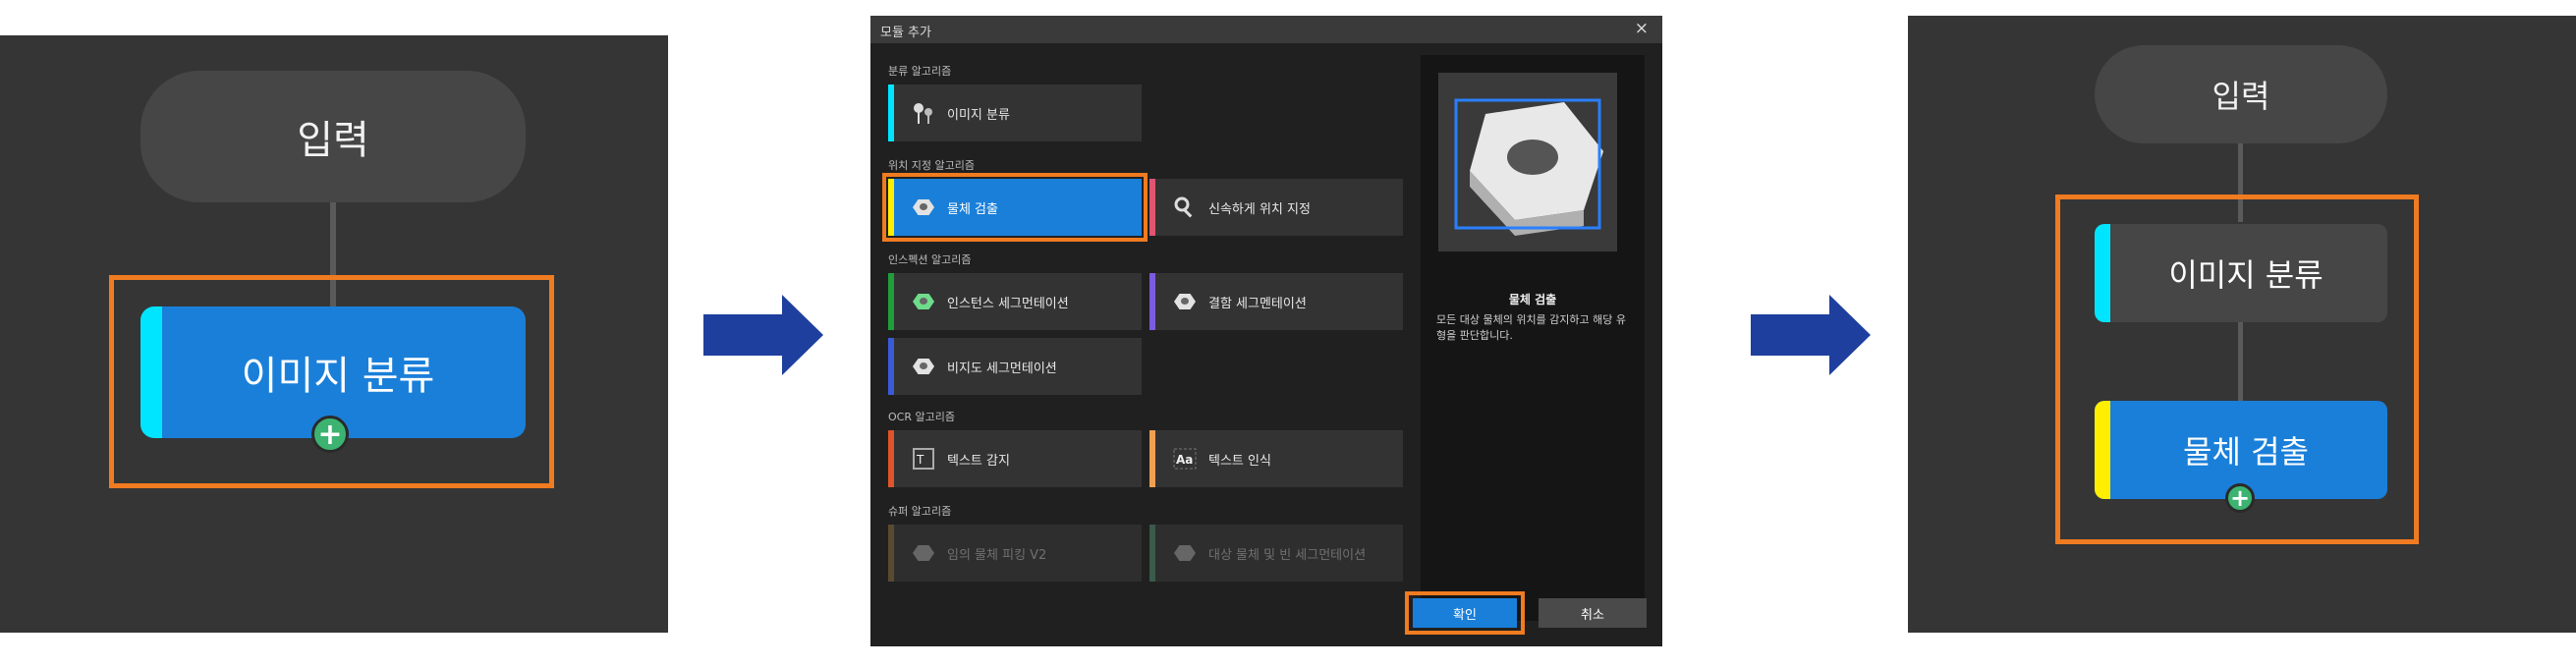  I want to click on preview-description: 모든 대상 물체의 위치를 감지하고 해당 유형을 판단합니다., so click(1531, 327).